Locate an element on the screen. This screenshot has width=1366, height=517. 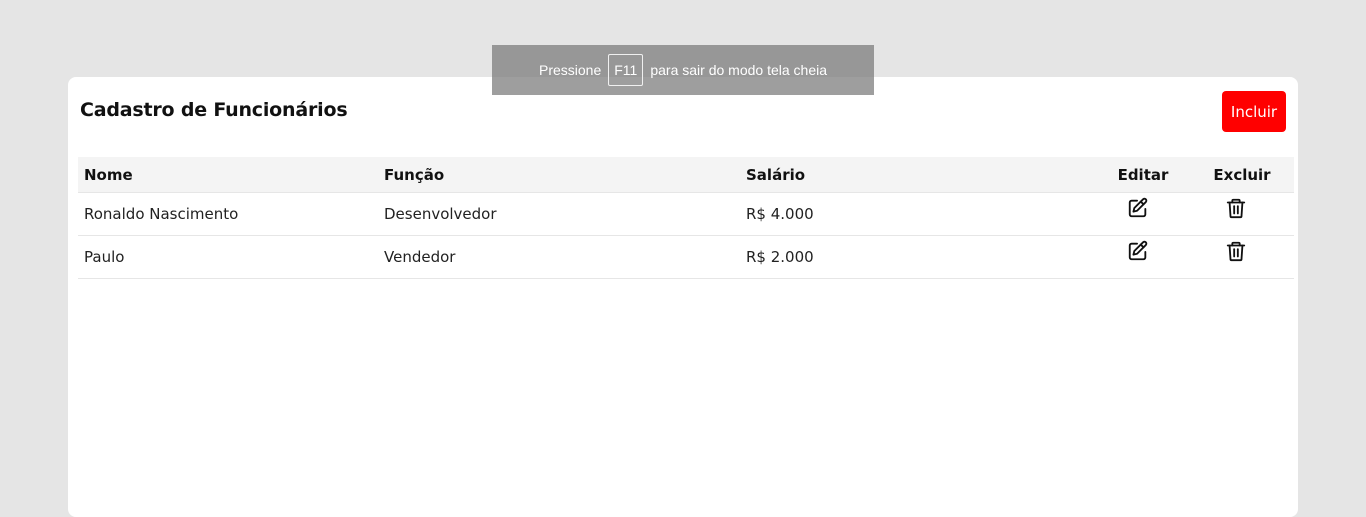
add-employee-button: Incluir is located at coordinates (1254, 111).